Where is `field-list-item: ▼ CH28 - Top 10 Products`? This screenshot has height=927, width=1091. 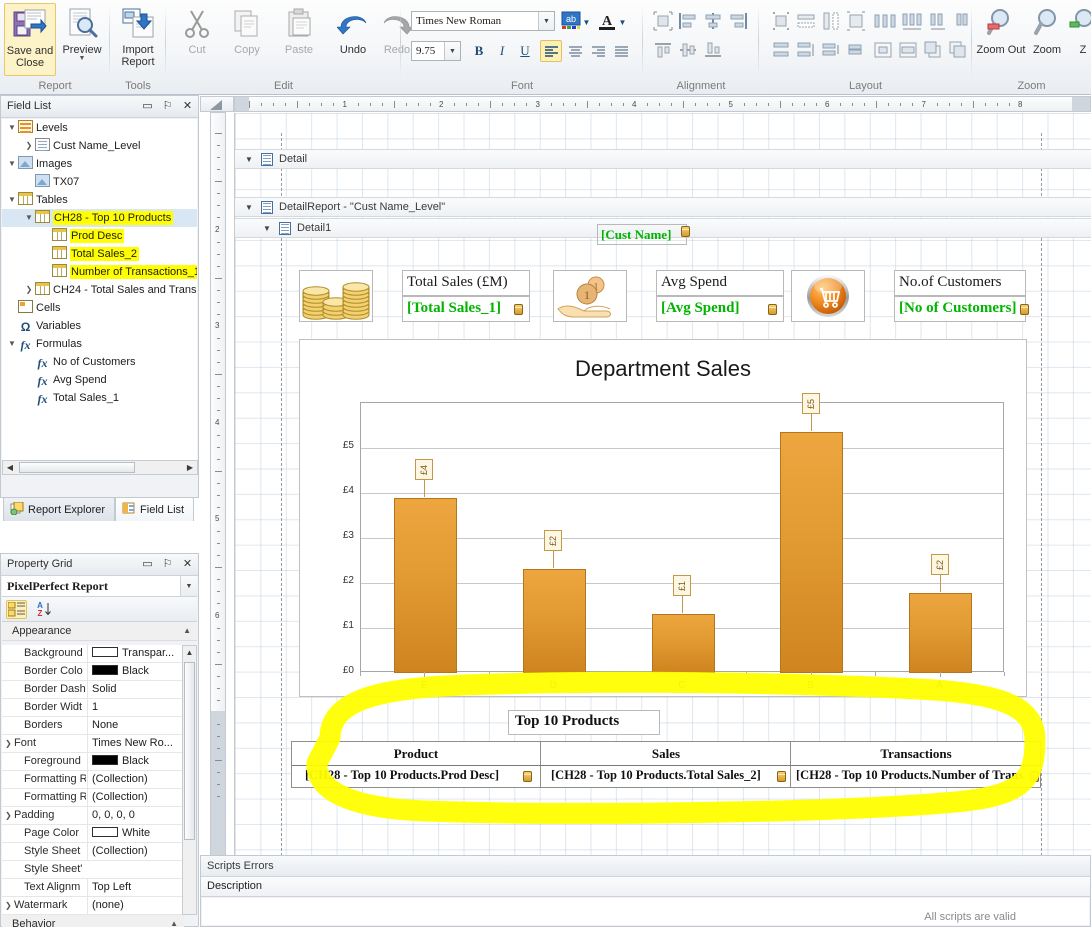
field-list-item: ▼ CH28 - Top 10 Products is located at coordinates (99, 218).